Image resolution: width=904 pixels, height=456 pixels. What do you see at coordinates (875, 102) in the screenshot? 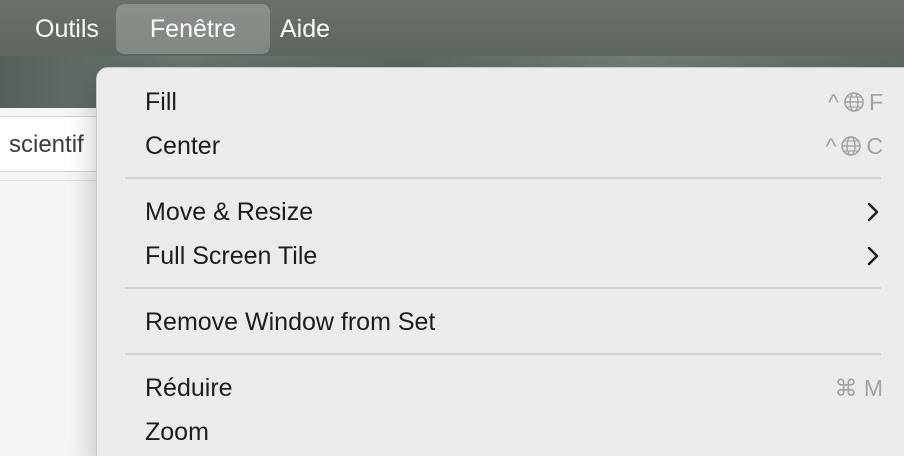
I see `shortcut-key-f: F` at bounding box center [875, 102].